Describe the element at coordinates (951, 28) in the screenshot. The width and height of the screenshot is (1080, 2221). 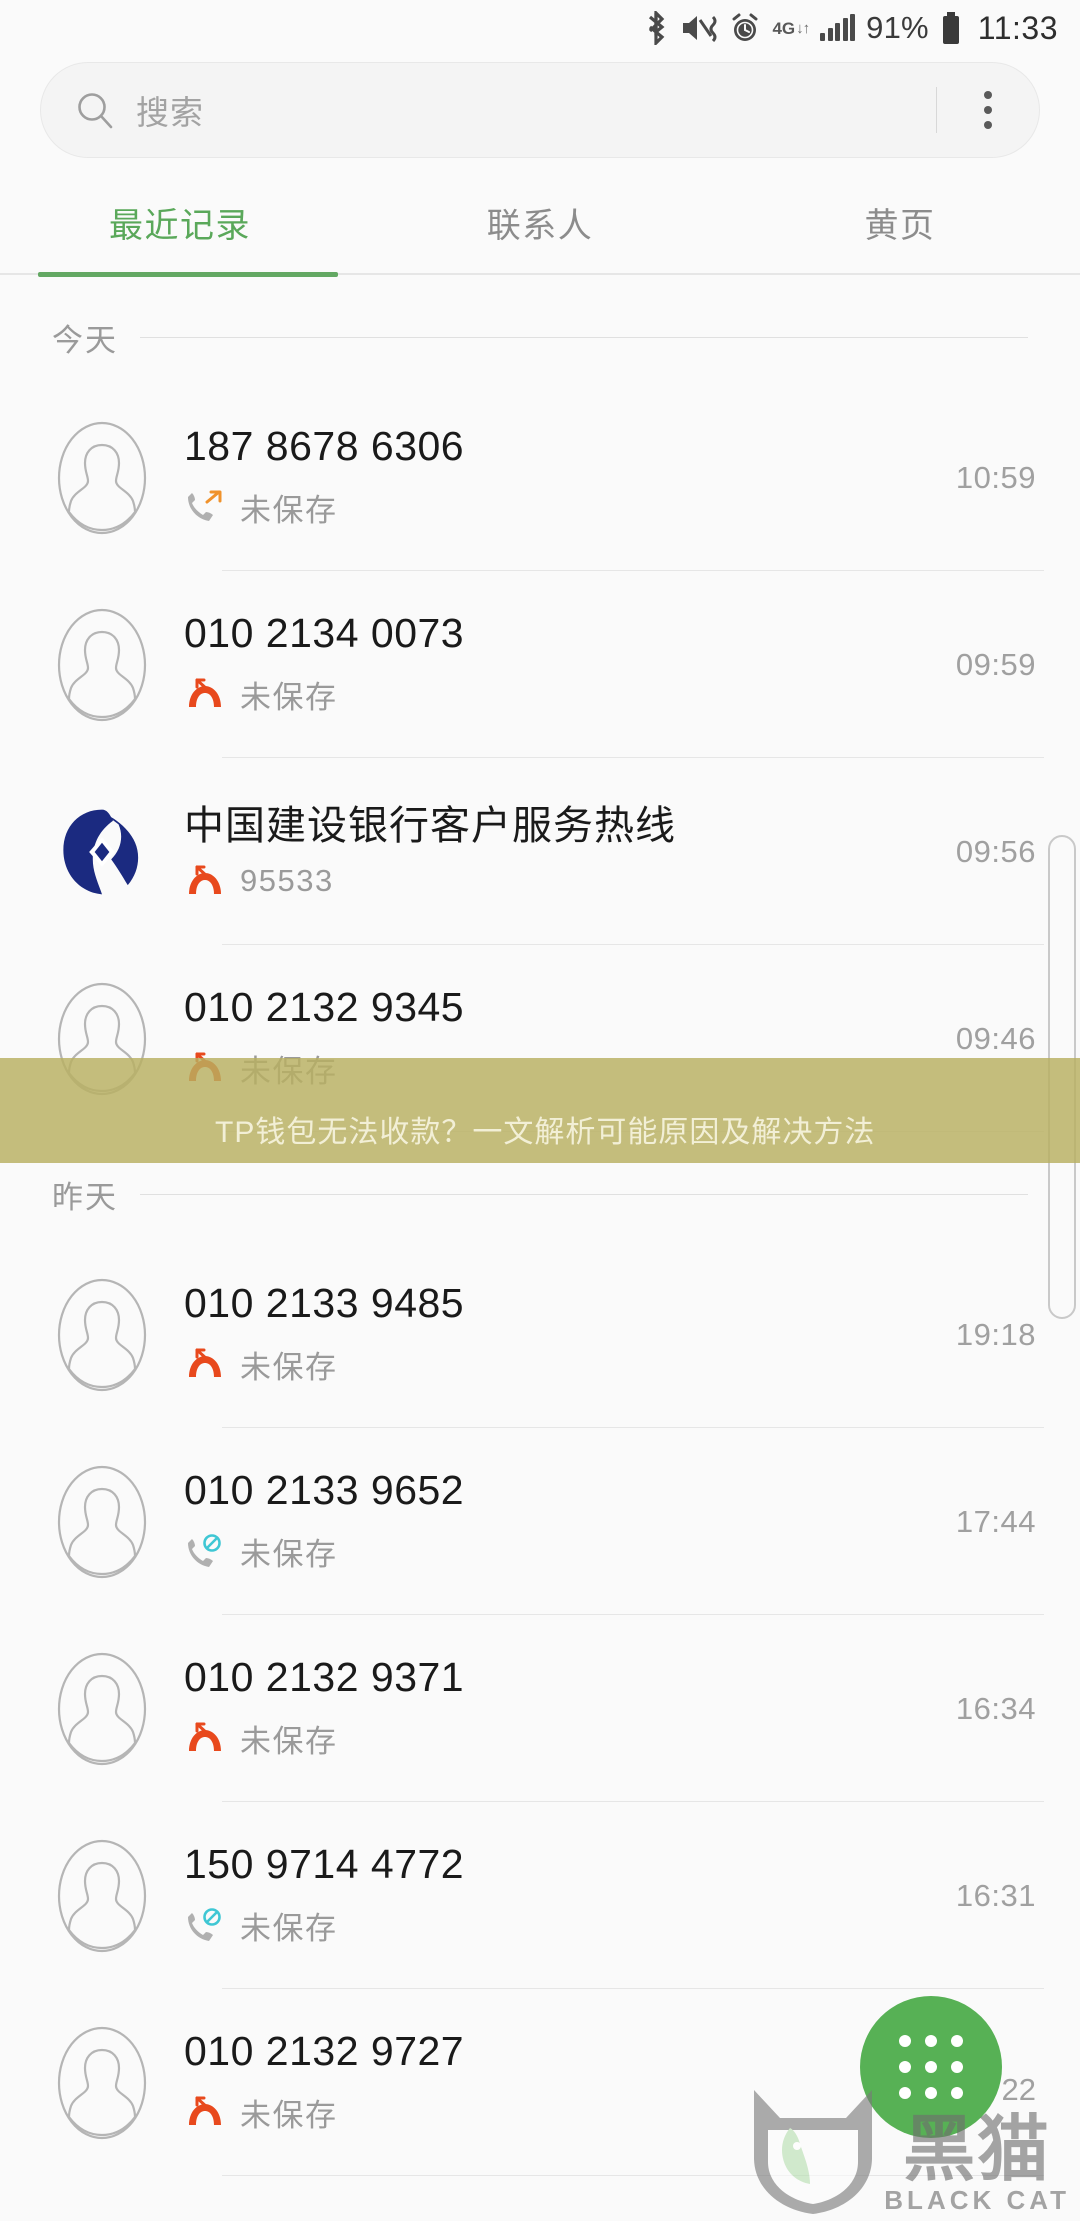
I see `battery-icon` at that location.